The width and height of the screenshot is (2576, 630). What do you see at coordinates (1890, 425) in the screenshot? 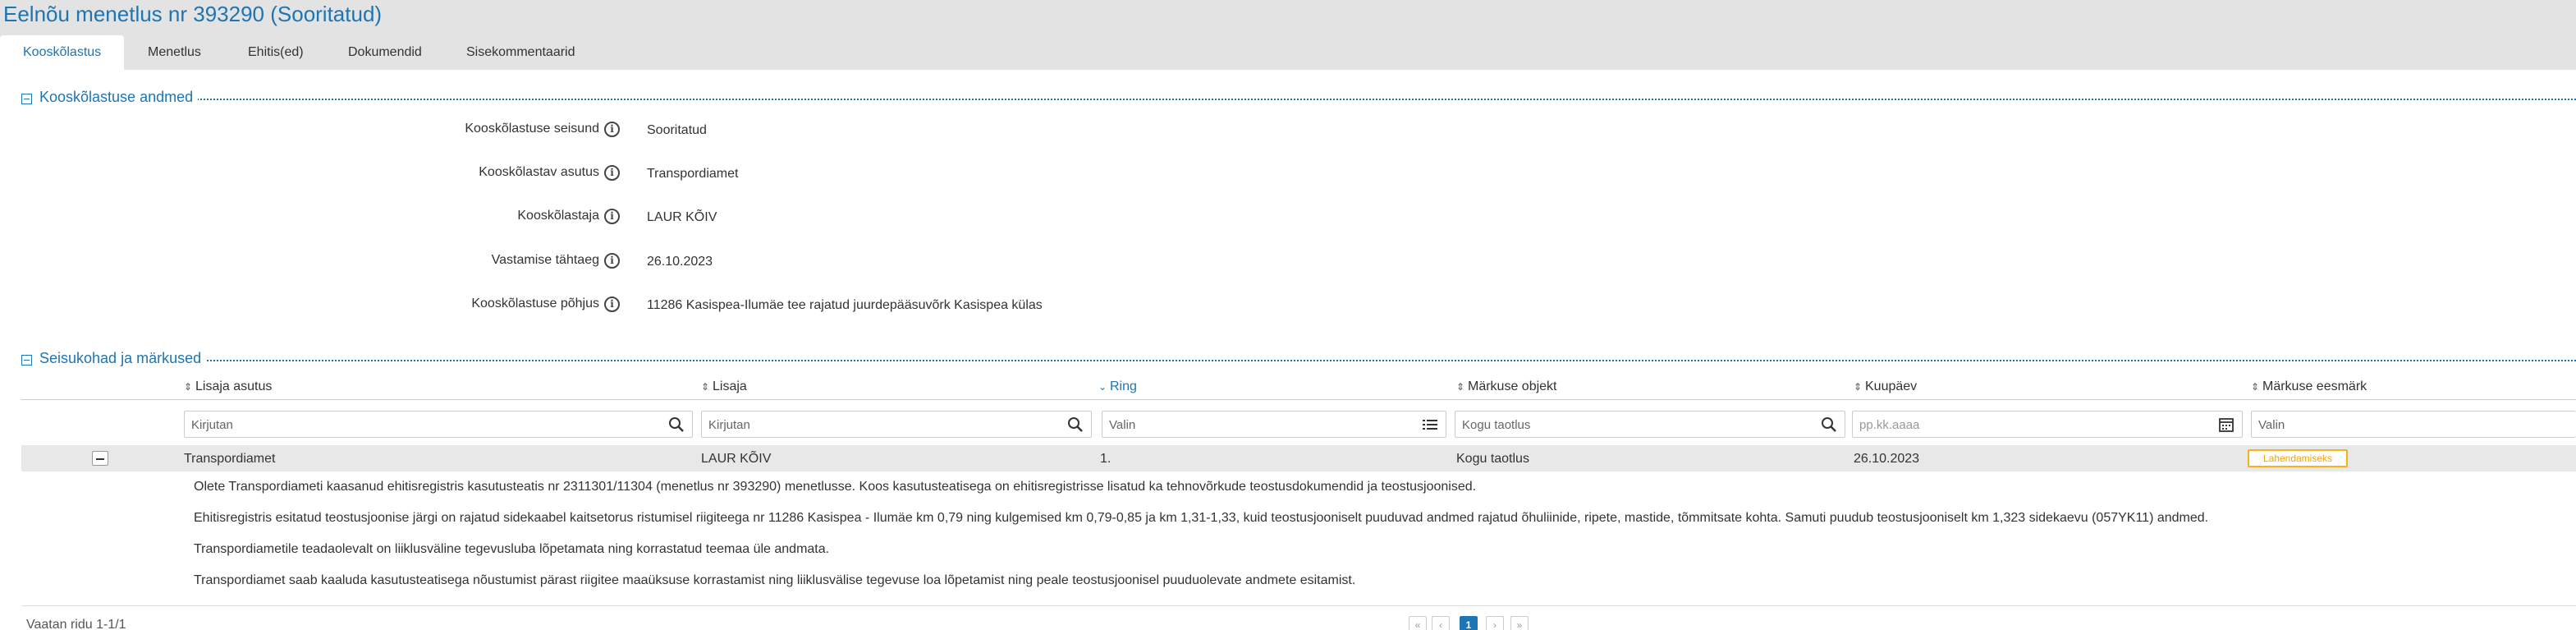
I see `filter-placeholder: pp.kk.aaaa` at bounding box center [1890, 425].